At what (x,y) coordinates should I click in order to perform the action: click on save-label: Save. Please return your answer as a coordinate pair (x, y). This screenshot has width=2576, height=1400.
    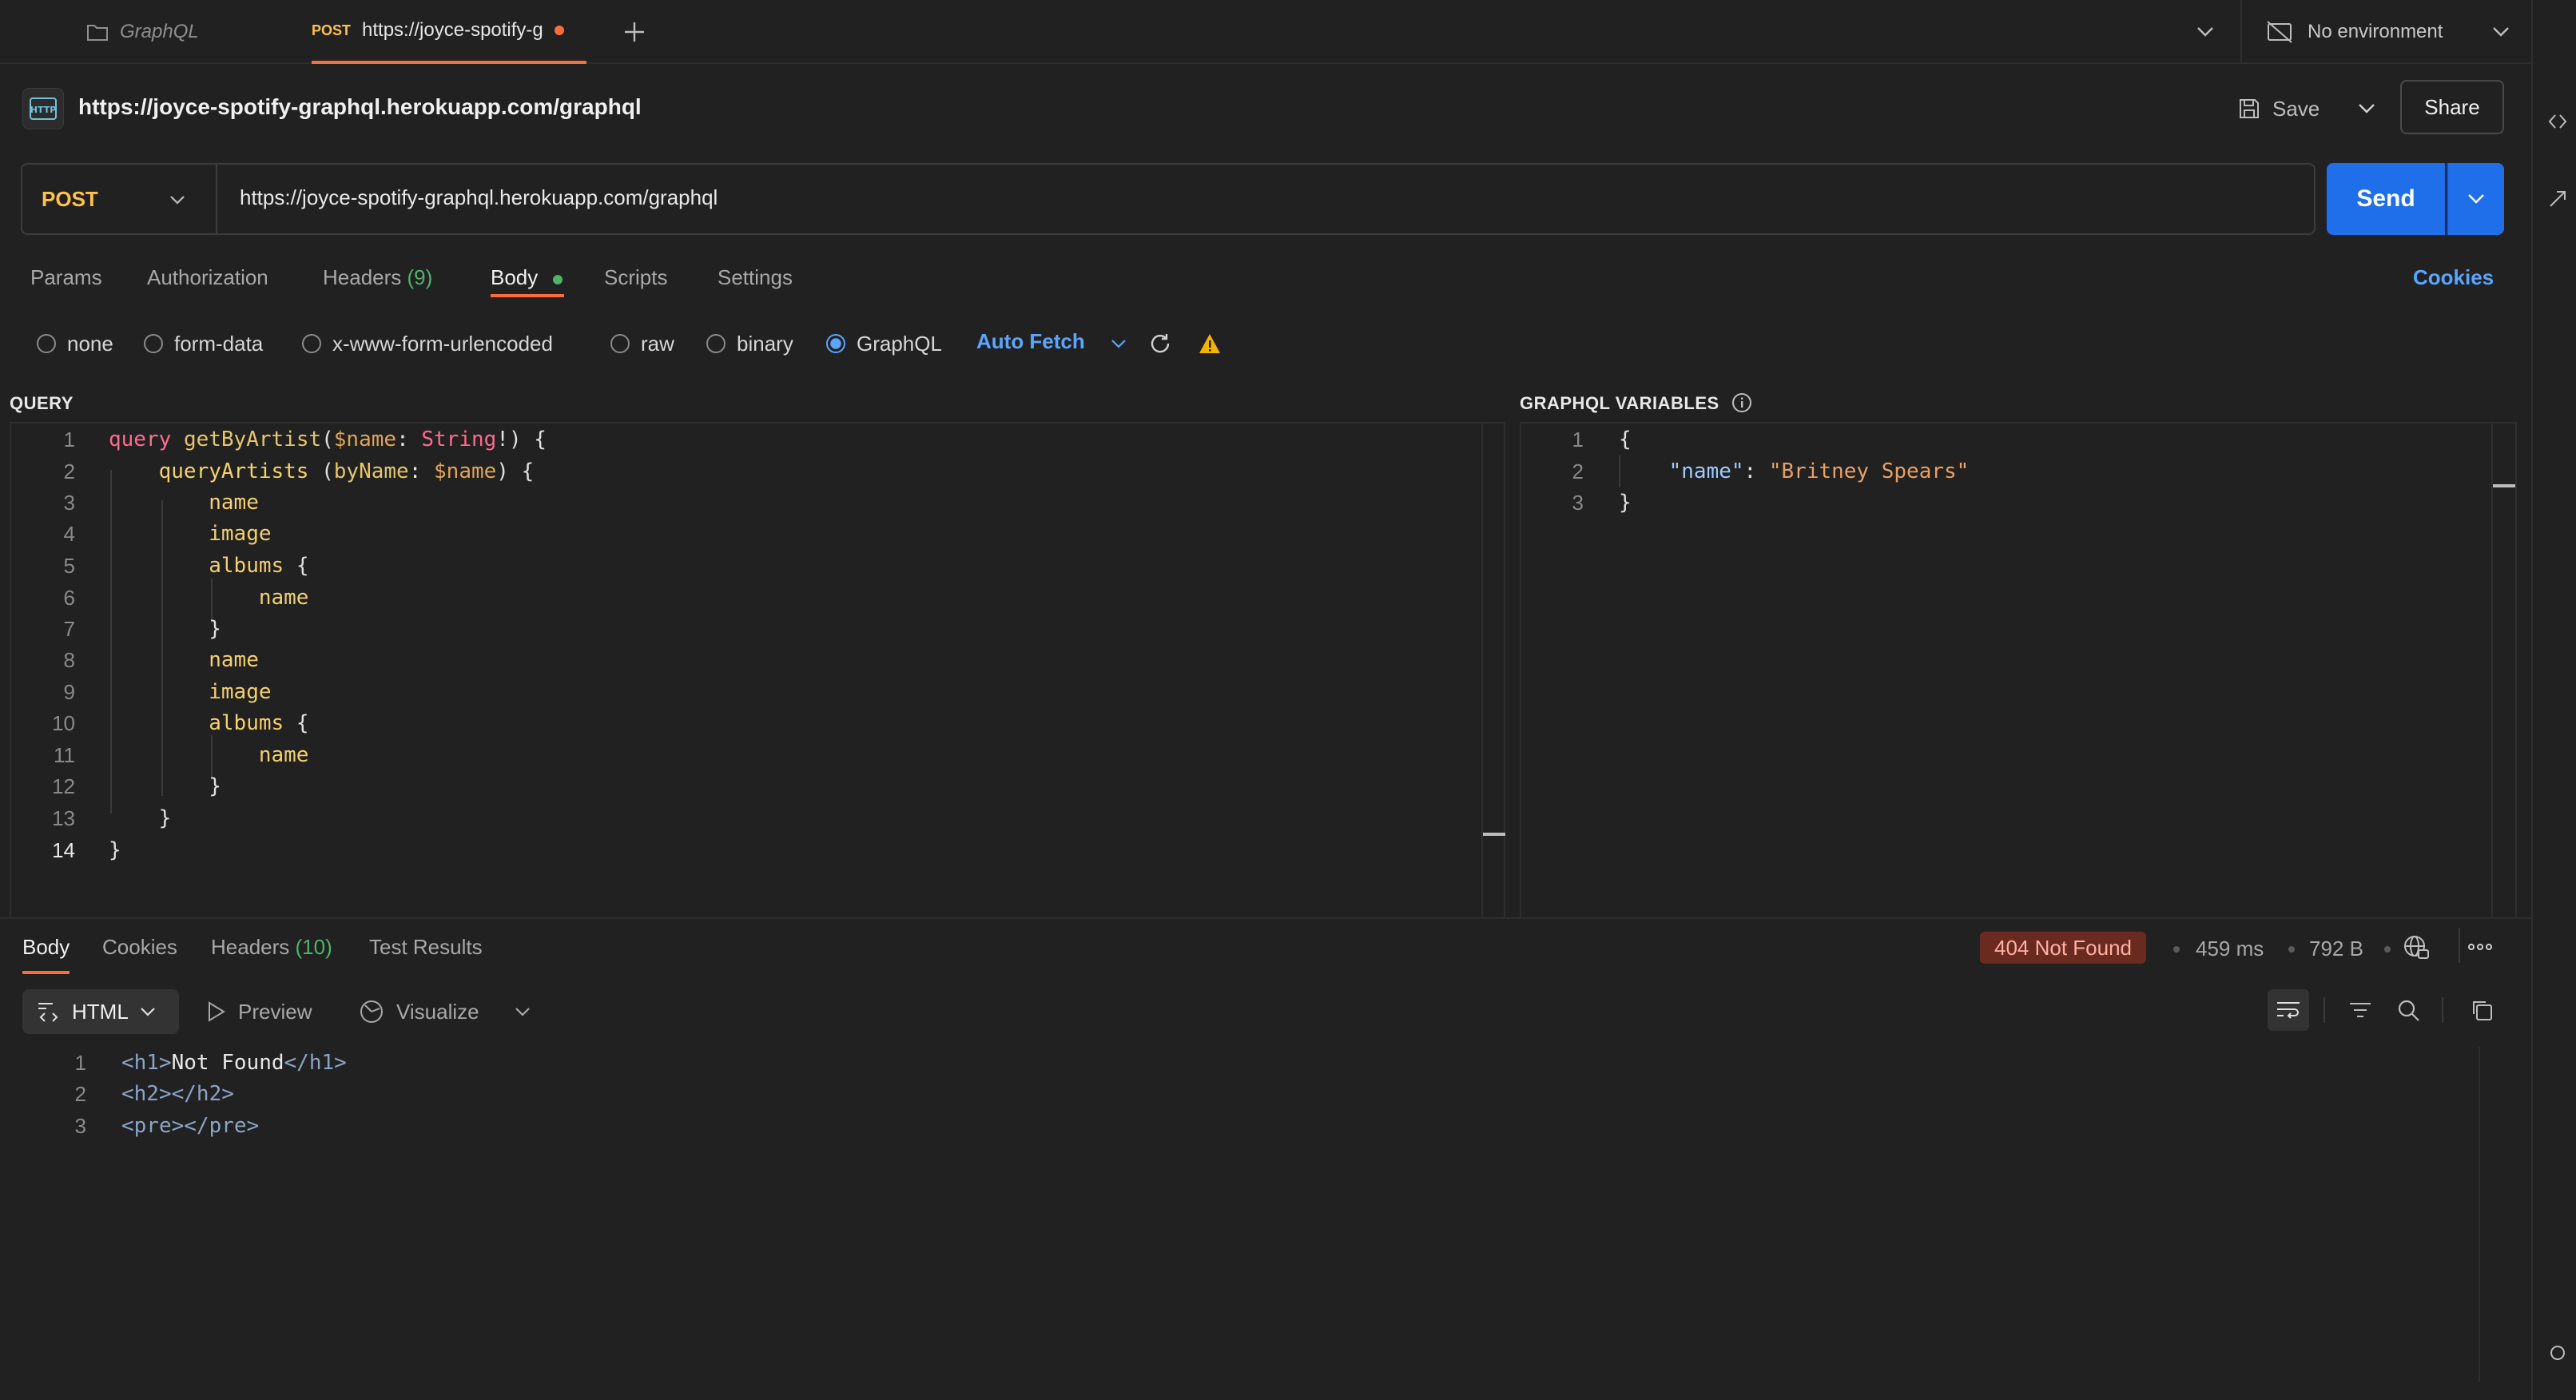
    Looking at the image, I should click on (2296, 108).